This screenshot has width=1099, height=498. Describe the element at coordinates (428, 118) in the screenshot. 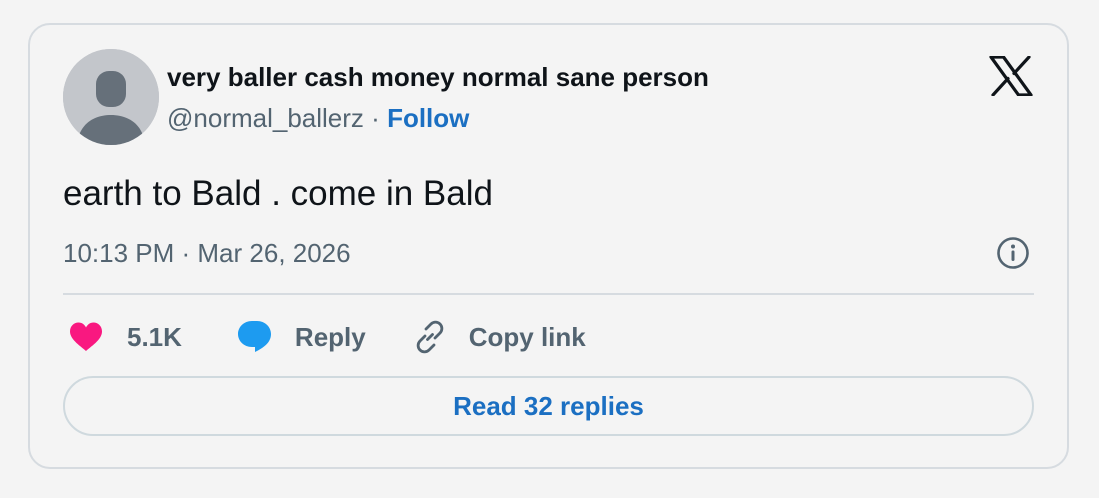

I see `follow-button: Follow` at that location.